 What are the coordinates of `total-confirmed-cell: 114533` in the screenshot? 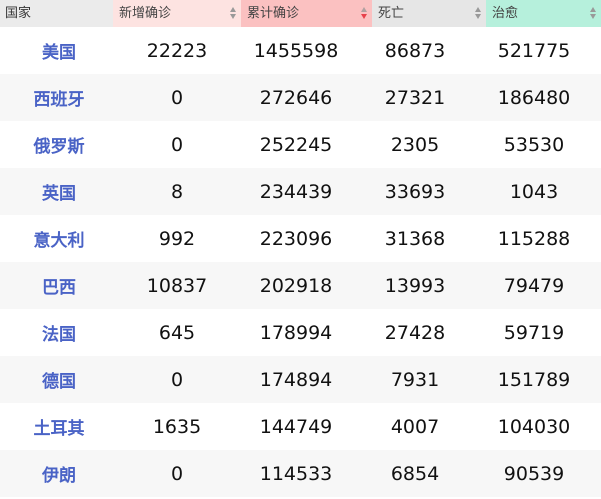 It's located at (296, 473).